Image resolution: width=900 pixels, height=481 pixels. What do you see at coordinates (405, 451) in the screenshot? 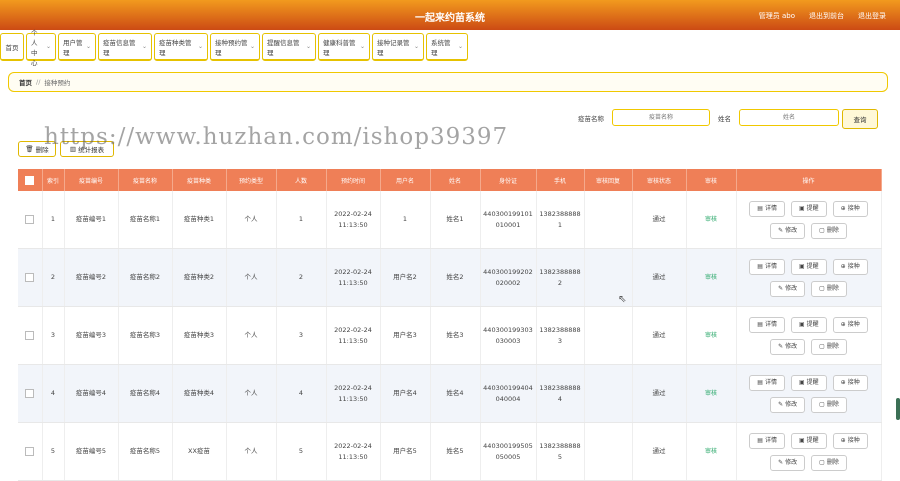
I see `cell-user: 用户名5` at bounding box center [405, 451].